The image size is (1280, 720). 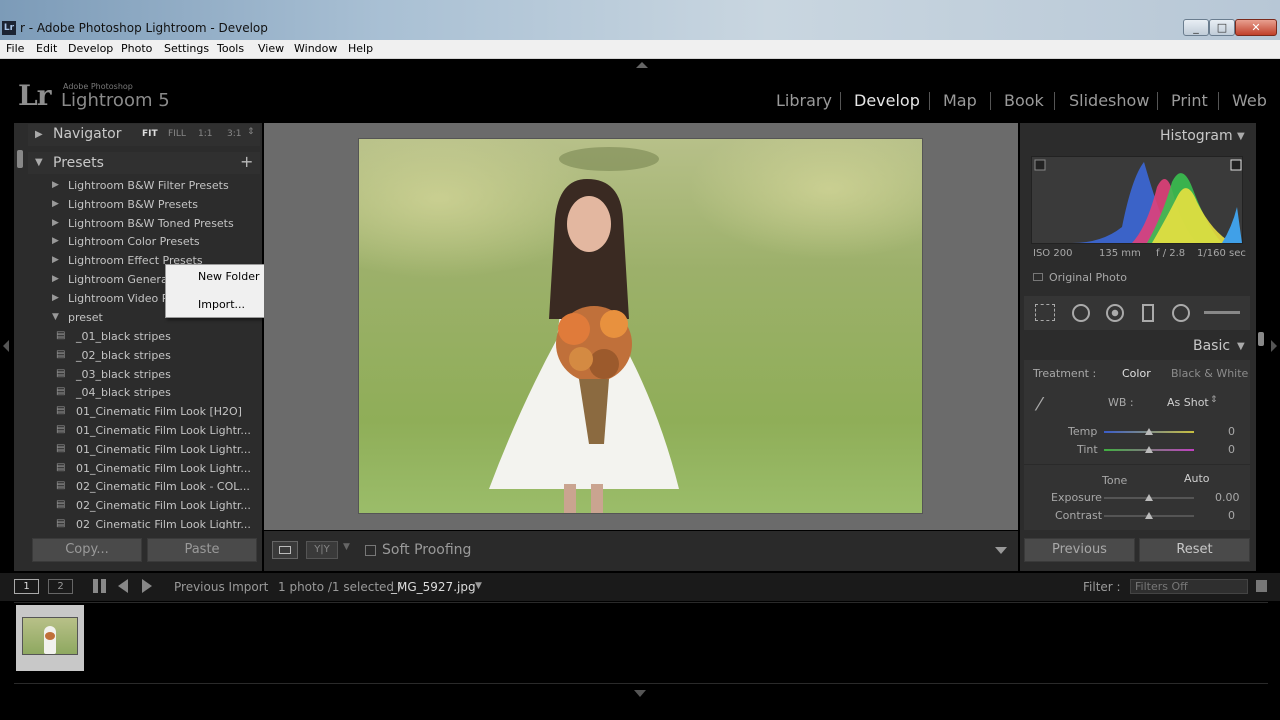 What do you see at coordinates (1209, 373) in the screenshot?
I see `treatment-bw-option: Black & White` at bounding box center [1209, 373].